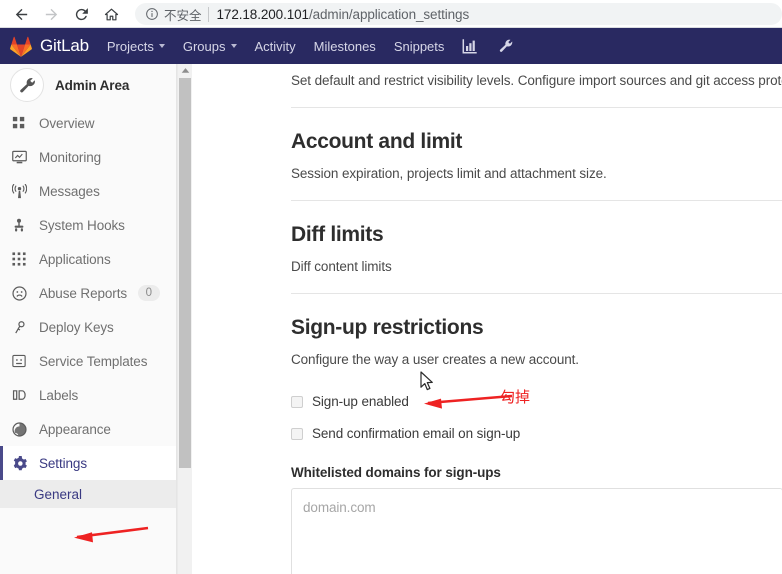  I want to click on gitlab-fox-logo, so click(21, 46).